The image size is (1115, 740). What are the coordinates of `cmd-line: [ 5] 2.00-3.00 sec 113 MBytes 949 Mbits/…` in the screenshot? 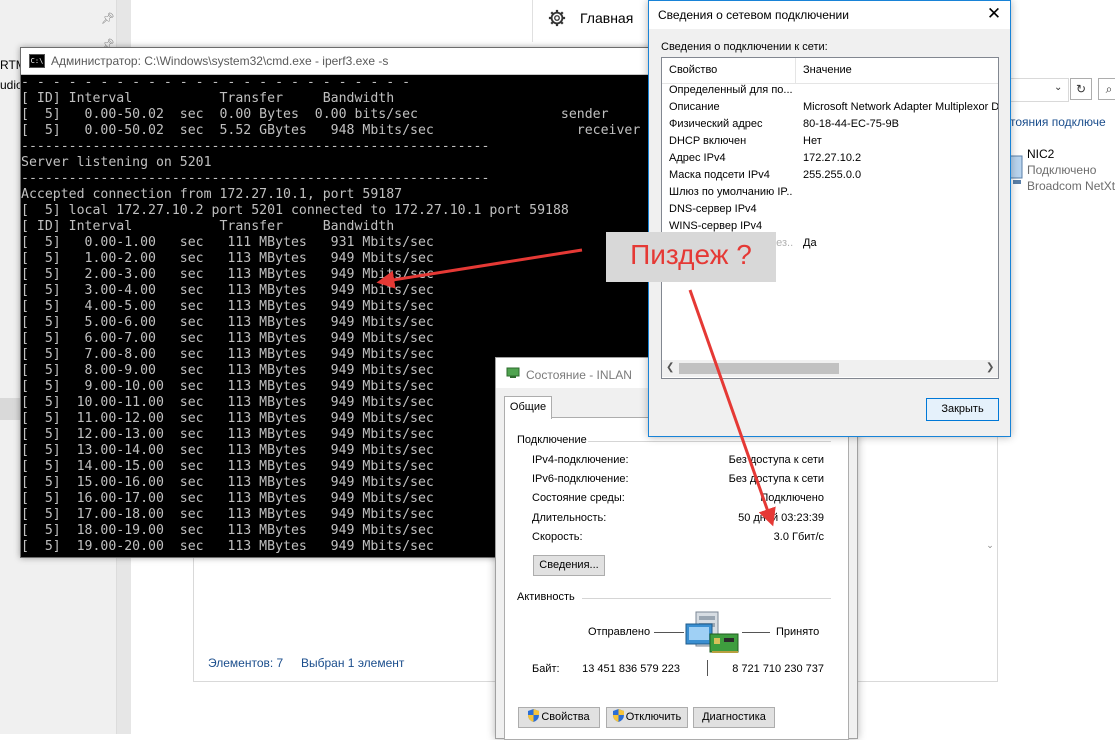 It's located at (227, 274).